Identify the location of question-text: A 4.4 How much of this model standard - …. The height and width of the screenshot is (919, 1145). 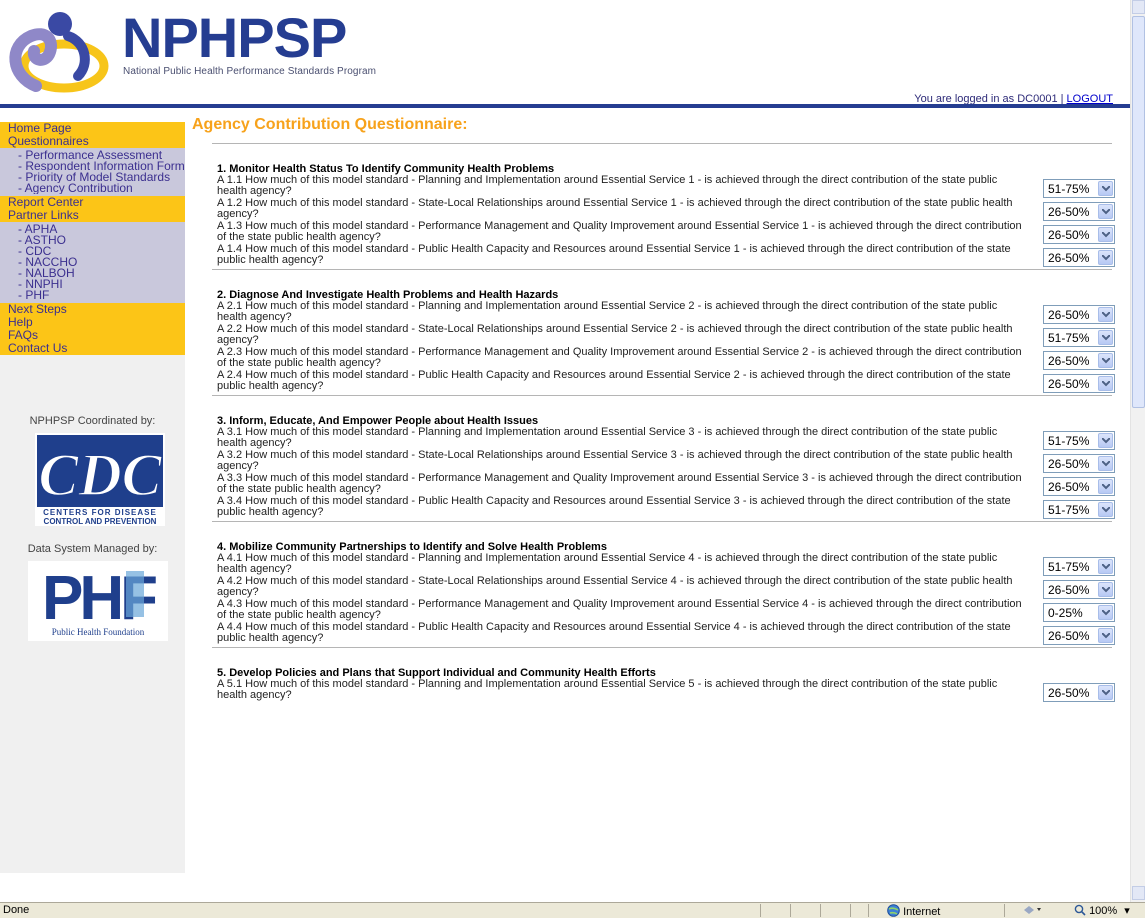
(614, 632).